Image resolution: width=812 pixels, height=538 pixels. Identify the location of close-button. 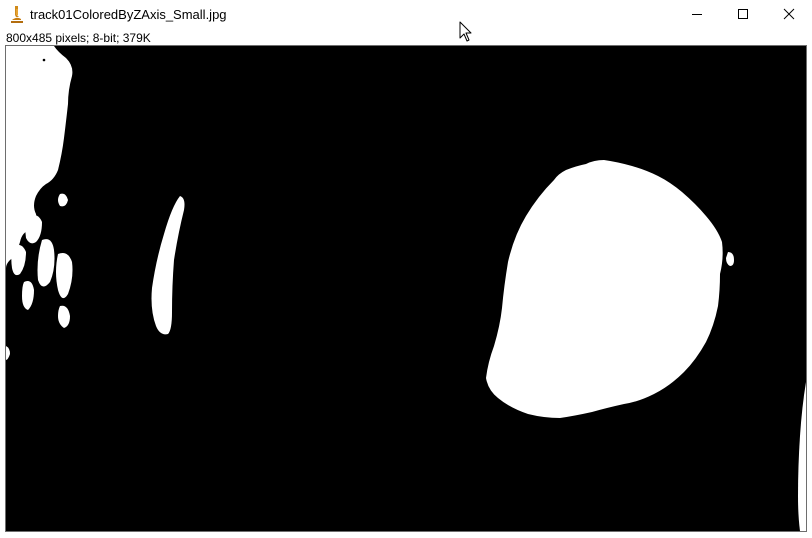
(789, 15).